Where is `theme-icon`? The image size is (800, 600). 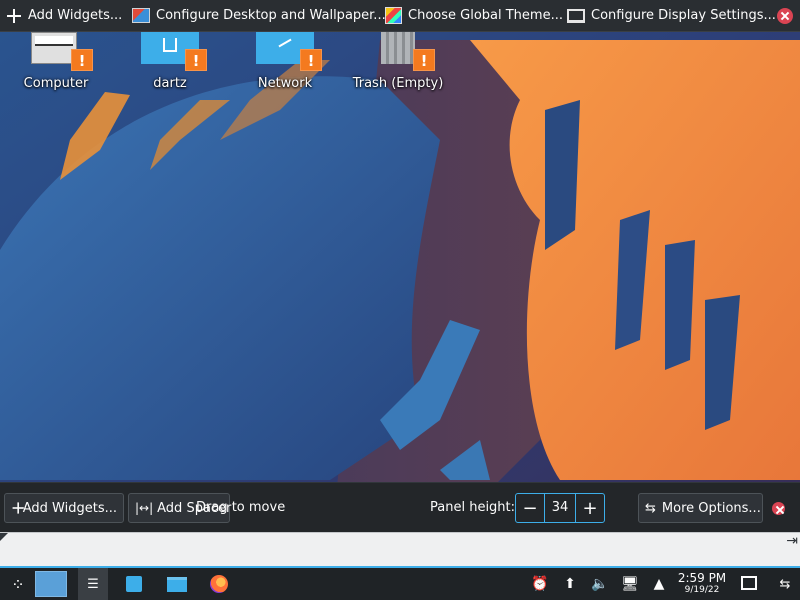
theme-icon is located at coordinates (393, 15).